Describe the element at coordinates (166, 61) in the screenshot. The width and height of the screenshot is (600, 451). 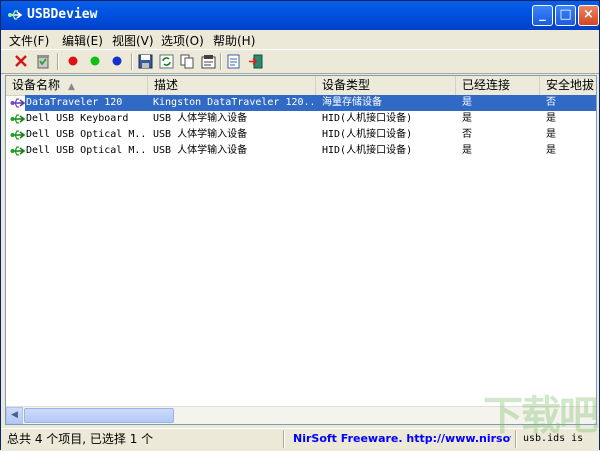
I see `refresh-icon` at that location.